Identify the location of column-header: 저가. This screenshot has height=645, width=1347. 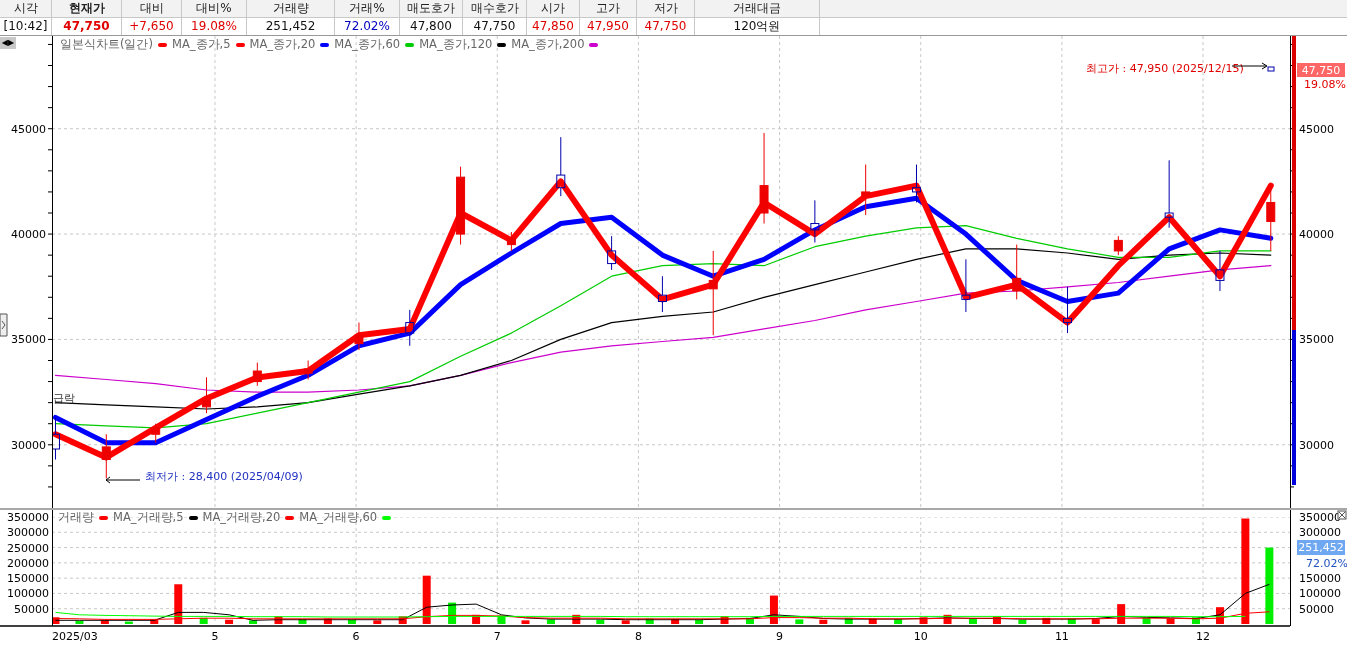
(666, 9).